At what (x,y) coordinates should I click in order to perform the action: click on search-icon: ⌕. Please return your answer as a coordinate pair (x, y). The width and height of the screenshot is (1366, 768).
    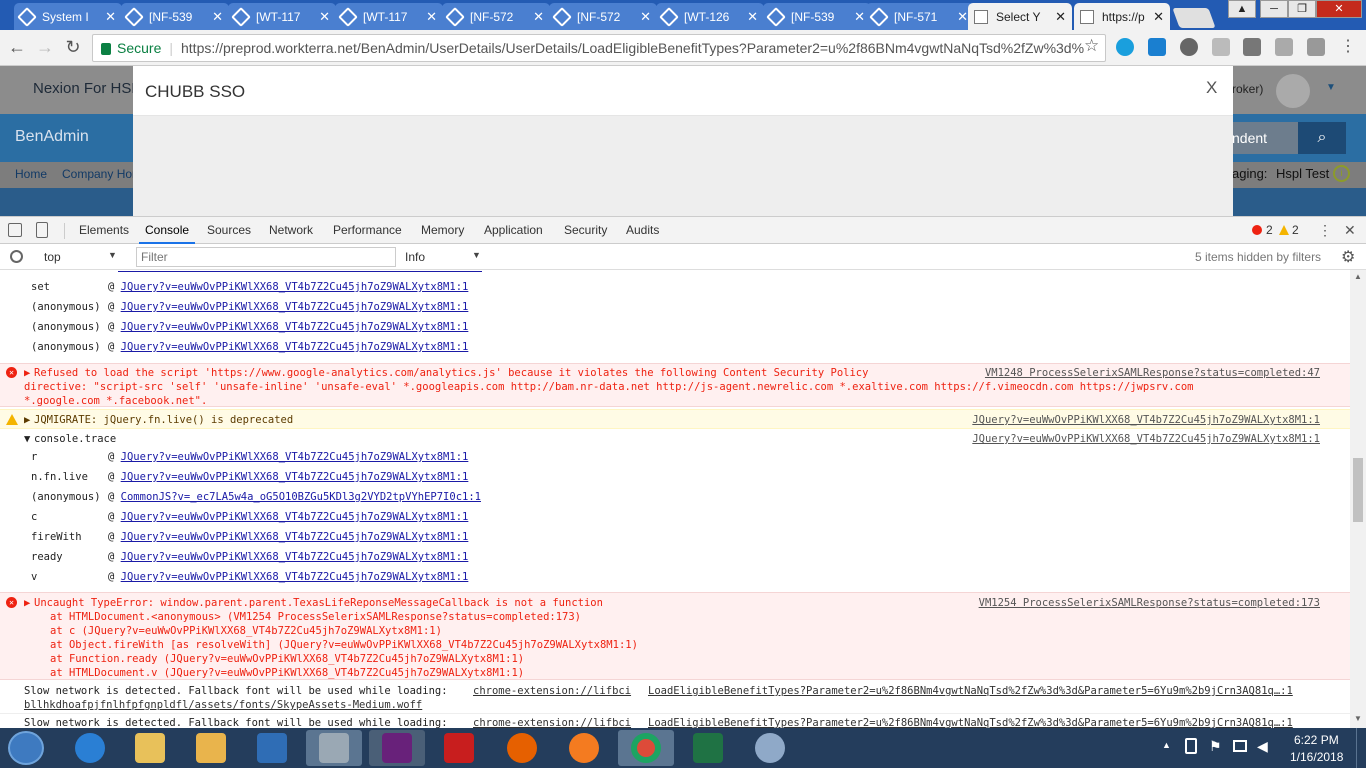
    Looking at the image, I should click on (1322, 138).